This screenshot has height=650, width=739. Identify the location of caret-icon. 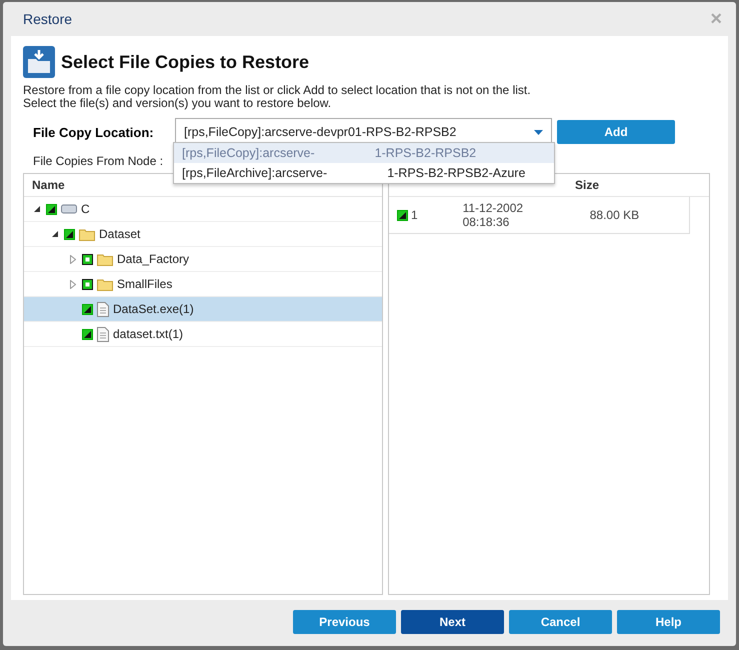
(538, 132).